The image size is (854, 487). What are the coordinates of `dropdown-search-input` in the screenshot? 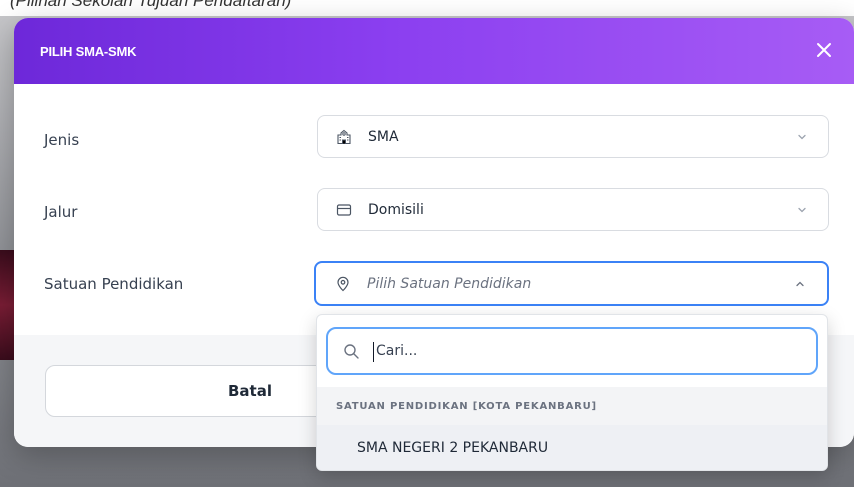 It's located at (586, 351).